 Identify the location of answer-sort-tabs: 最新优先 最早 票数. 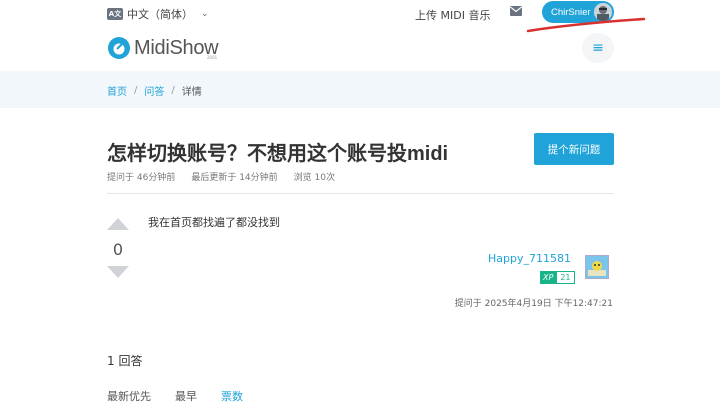
(187, 396).